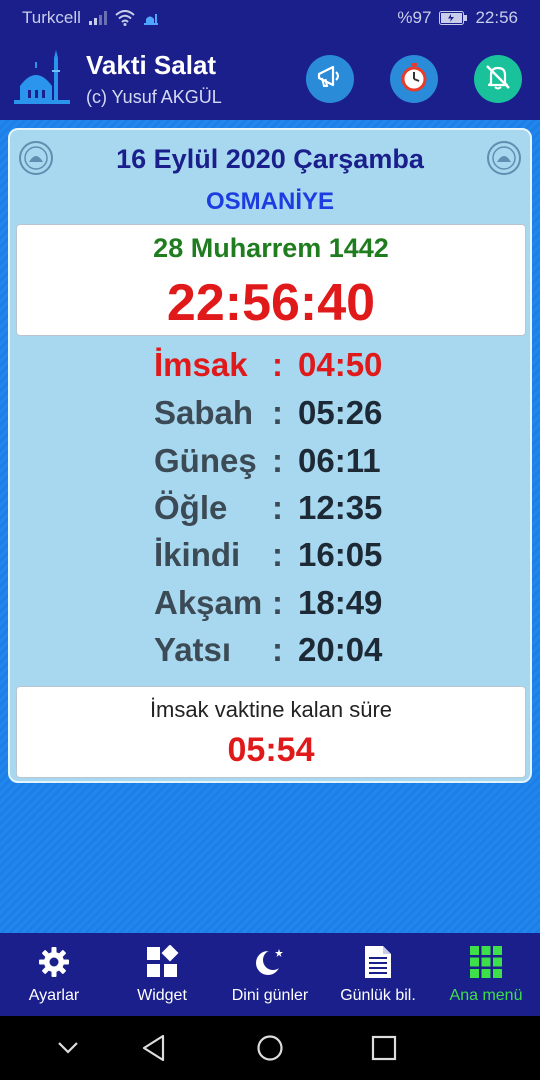 The image size is (540, 1080). I want to click on widget-icon, so click(162, 962).